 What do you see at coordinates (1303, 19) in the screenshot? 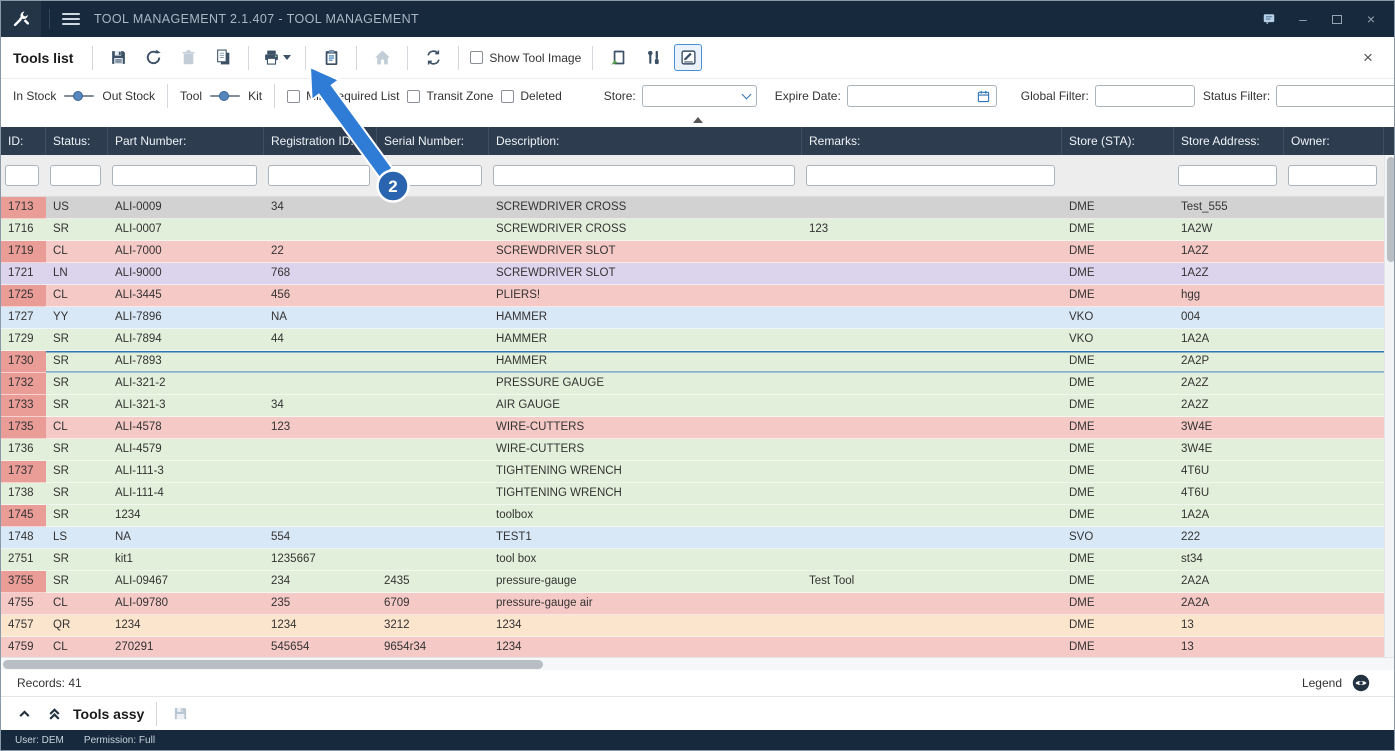
I see `minimize-button: –` at bounding box center [1303, 19].